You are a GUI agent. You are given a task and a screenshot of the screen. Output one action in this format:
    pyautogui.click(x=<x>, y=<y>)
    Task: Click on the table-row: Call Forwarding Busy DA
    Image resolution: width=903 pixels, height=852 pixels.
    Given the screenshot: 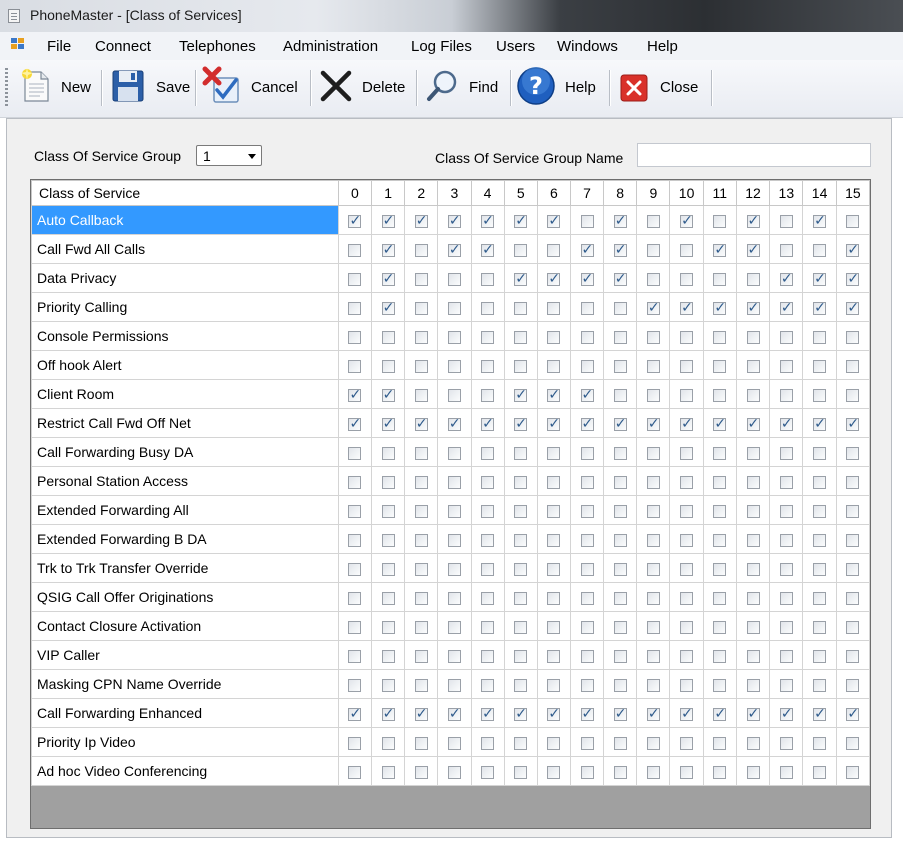 What is the action you would take?
    pyautogui.click(x=450, y=452)
    